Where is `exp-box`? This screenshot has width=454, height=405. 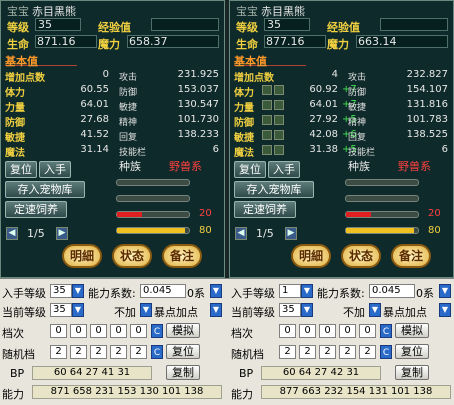 exp-box is located at coordinates (185, 24).